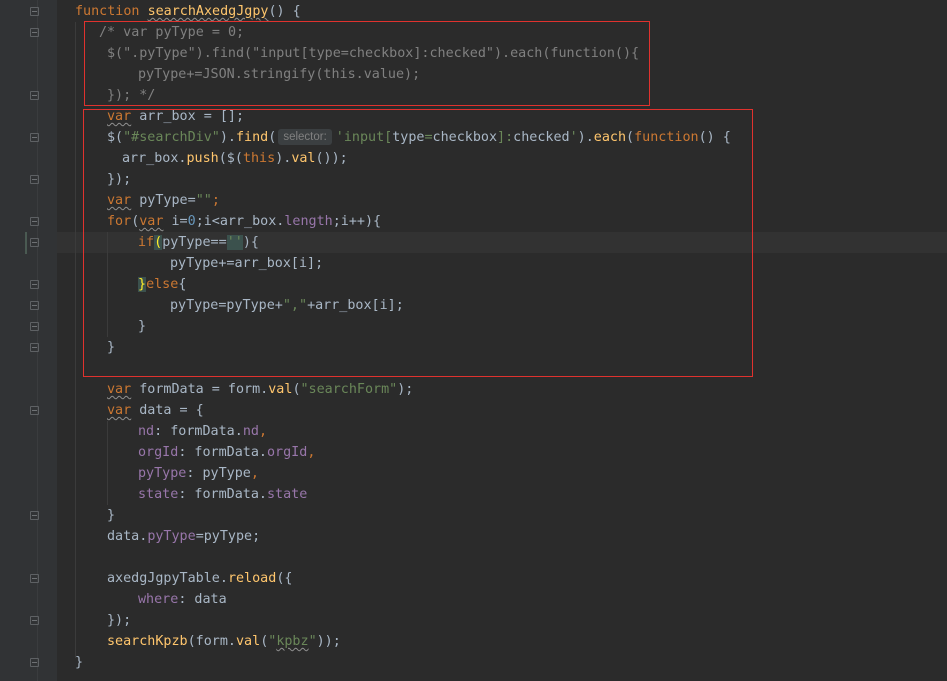 This screenshot has width=947, height=681. Describe the element at coordinates (200, 578) in the screenshot. I see `code-line: axedgJgpyTable.reload({` at that location.